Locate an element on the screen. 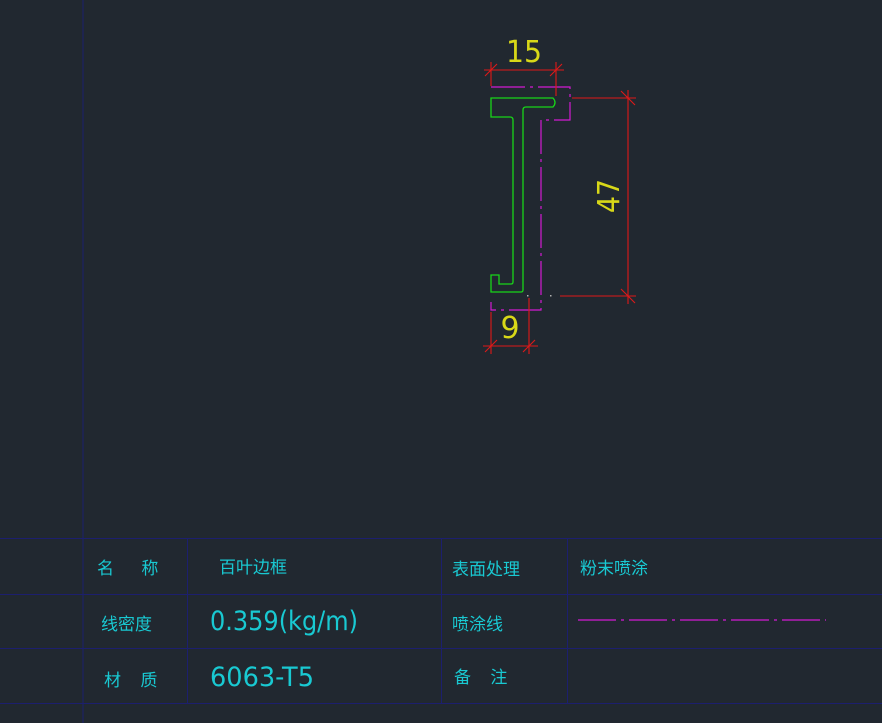  profile-outline is located at coordinates (523, 195).